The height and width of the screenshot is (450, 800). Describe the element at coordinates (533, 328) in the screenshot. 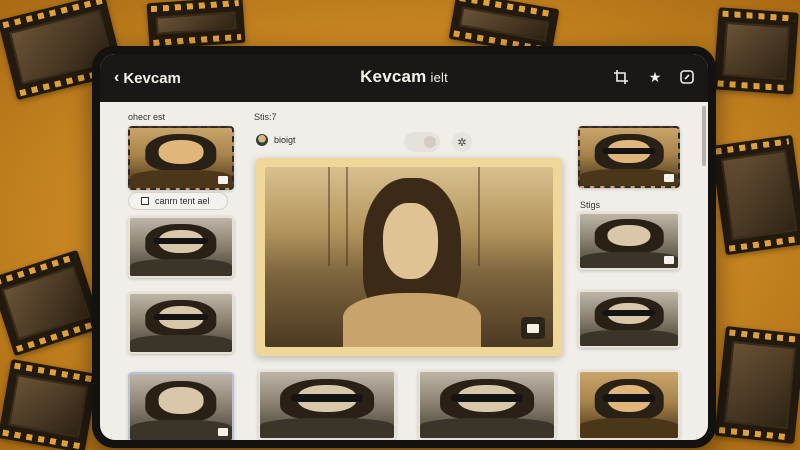

I see `camera-icon` at that location.